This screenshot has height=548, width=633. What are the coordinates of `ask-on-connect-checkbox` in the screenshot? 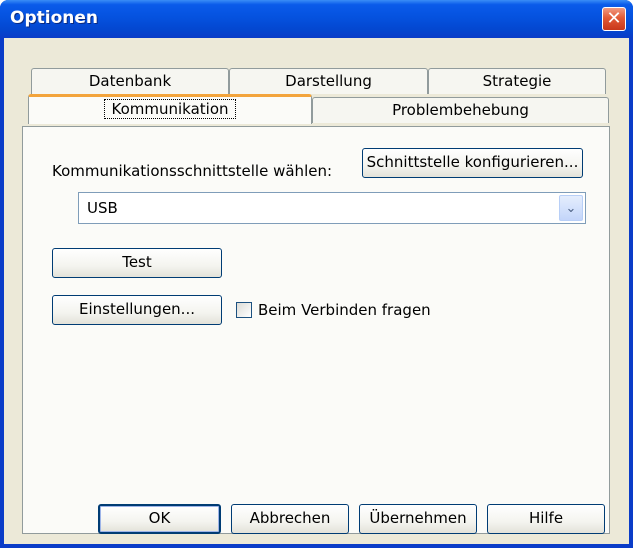 It's located at (244, 310).